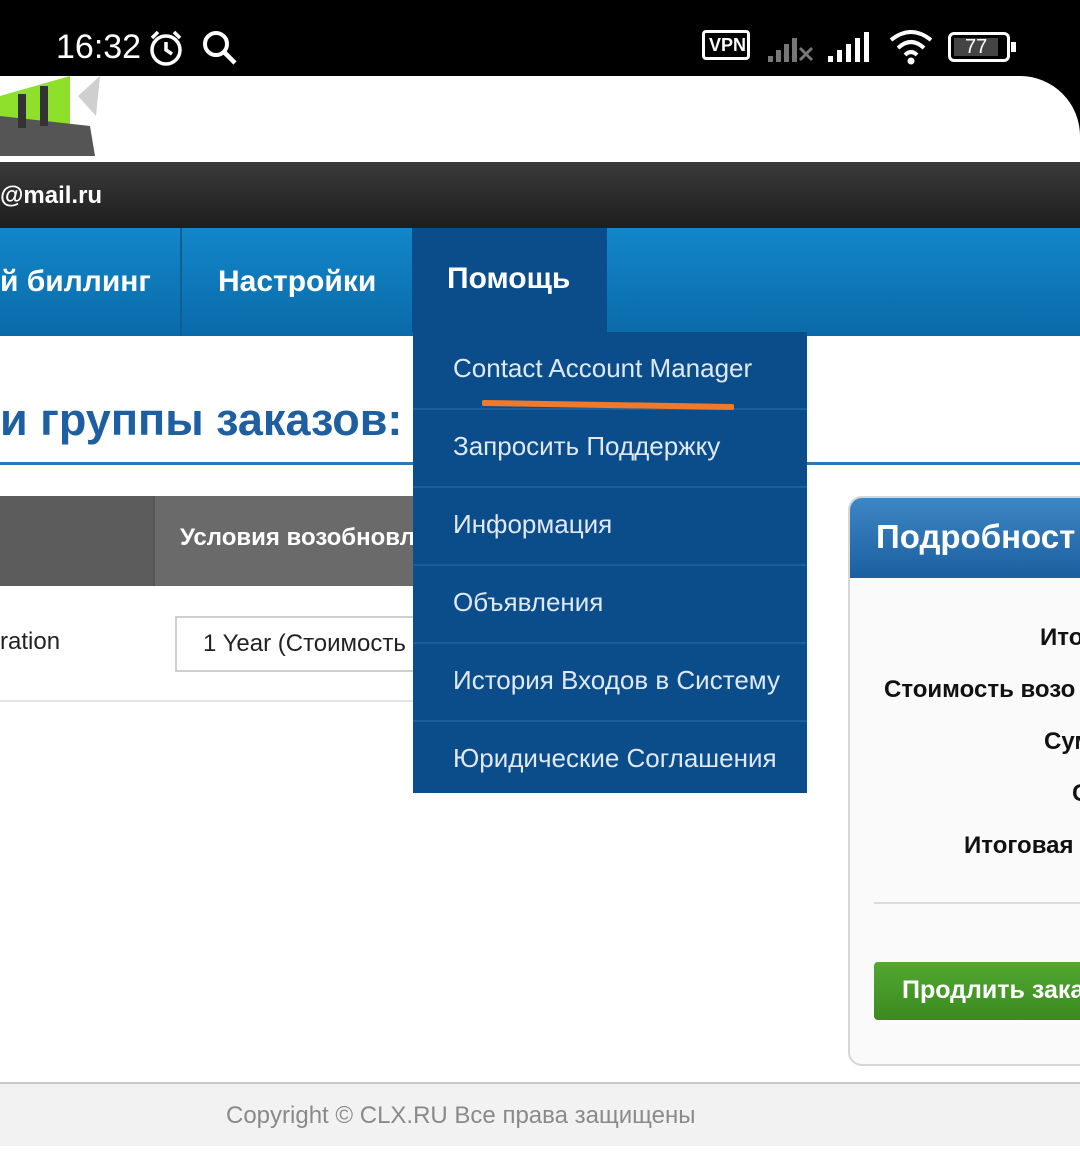 The image size is (1080, 1172). Describe the element at coordinates (297, 282) in the screenshot. I see `nav-item-settings: Настройки` at that location.